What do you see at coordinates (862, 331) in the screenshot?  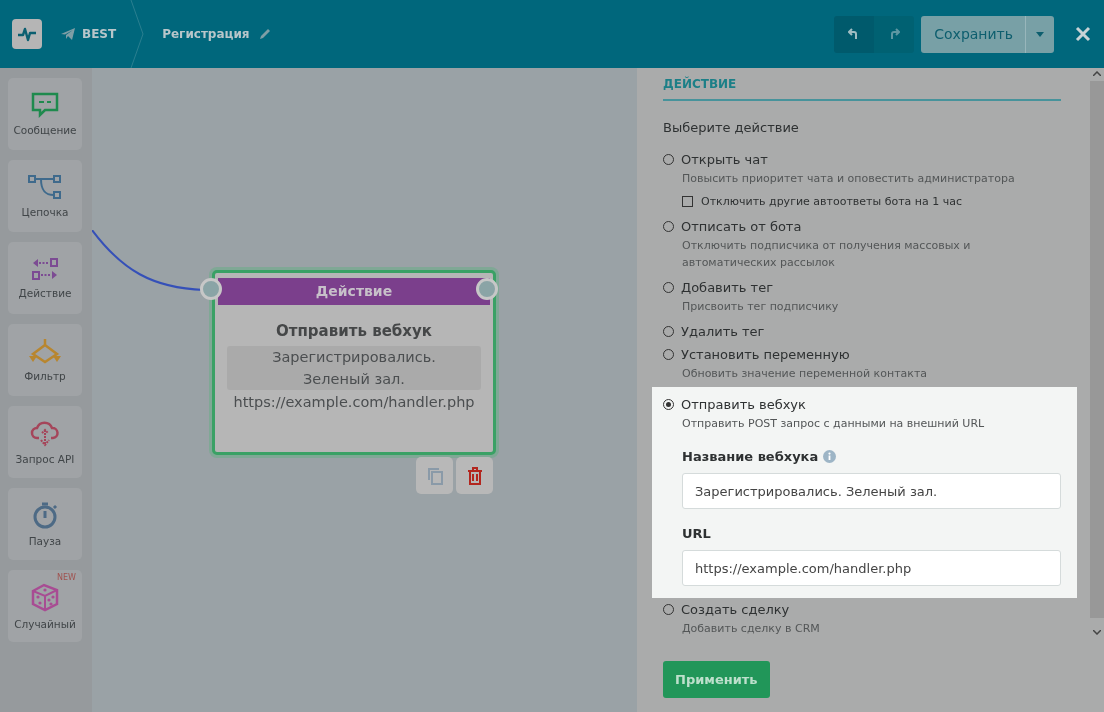 I see `action-radio: Удалить тег` at bounding box center [862, 331].